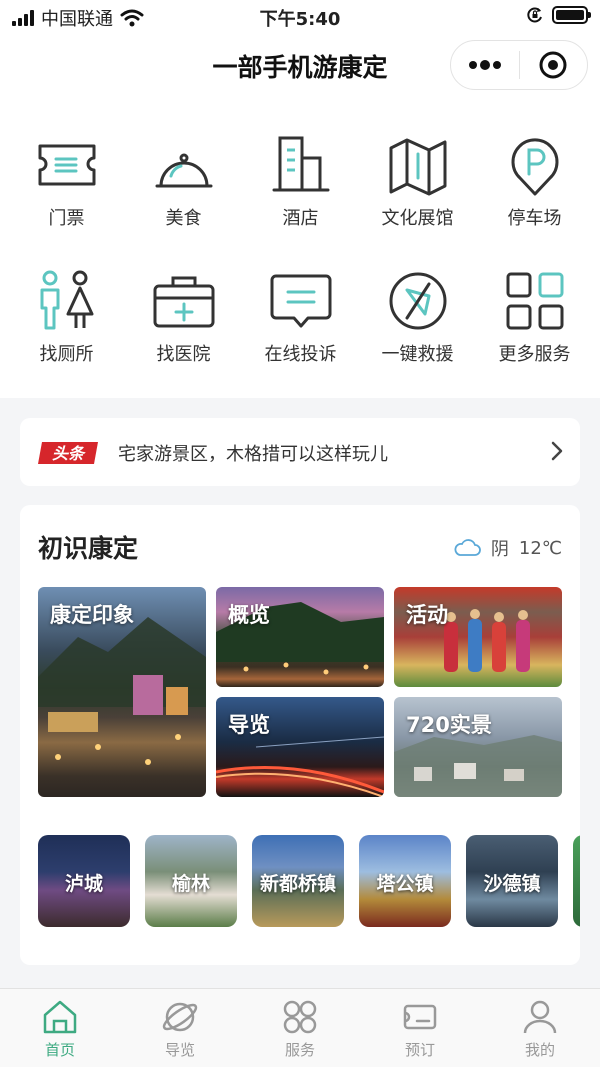  I want to click on service-label: 美食, so click(183, 218).